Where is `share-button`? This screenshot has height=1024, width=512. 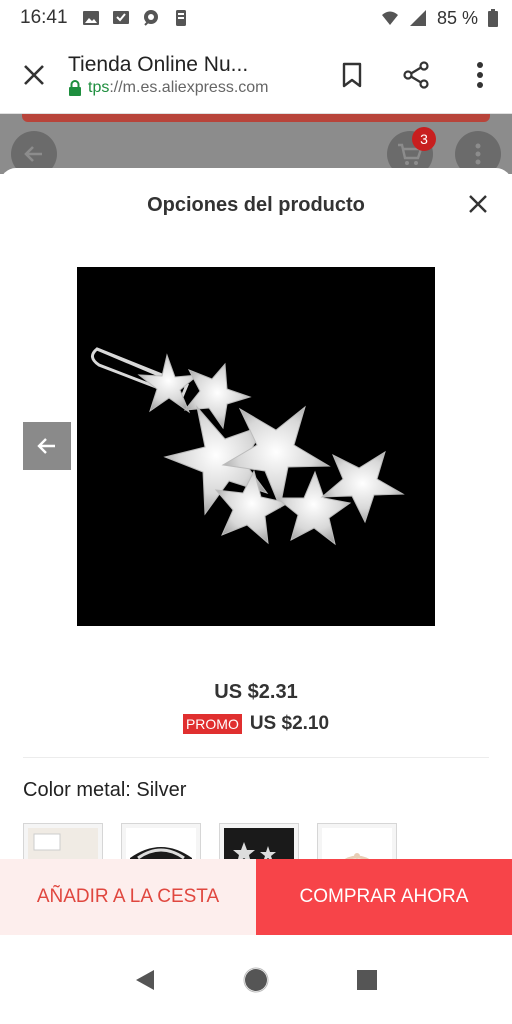 share-button is located at coordinates (416, 75).